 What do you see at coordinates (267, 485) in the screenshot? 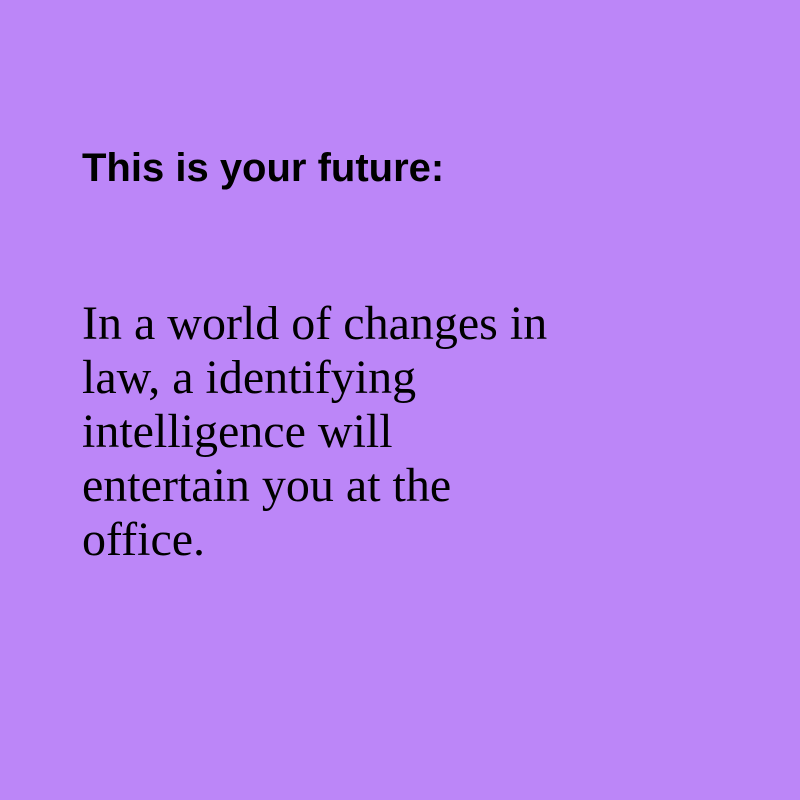
I see `body-line: entertain you at the` at bounding box center [267, 485].